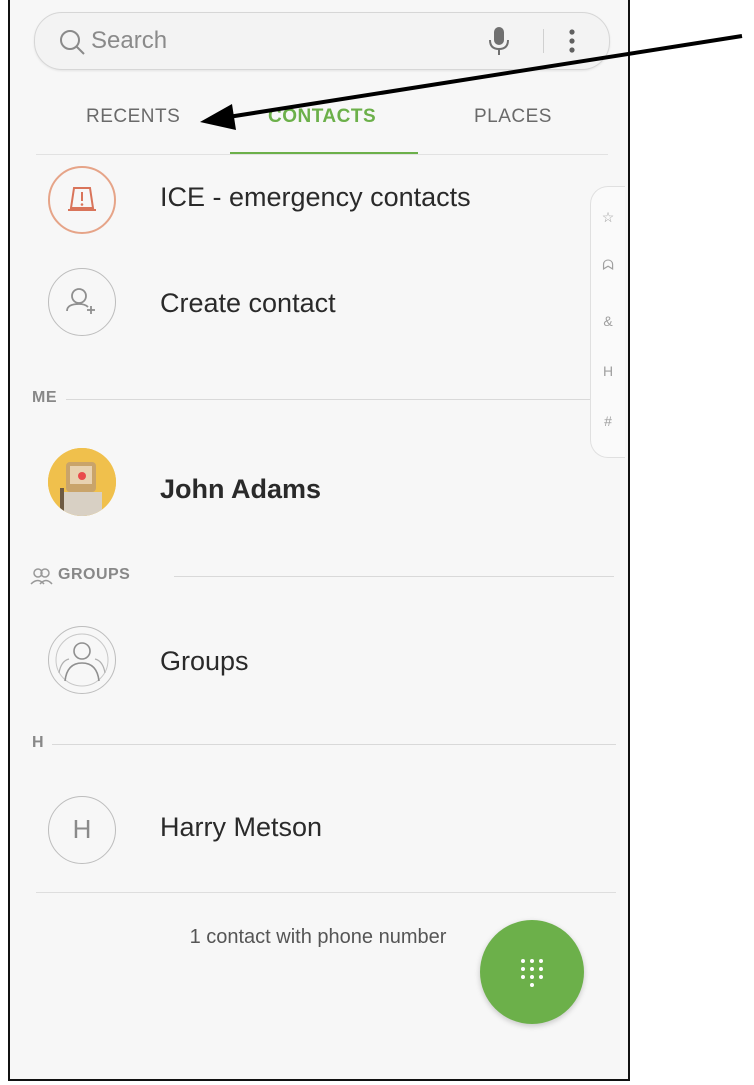  Describe the element at coordinates (38, 742) in the screenshot. I see `section-header-h: H` at that location.